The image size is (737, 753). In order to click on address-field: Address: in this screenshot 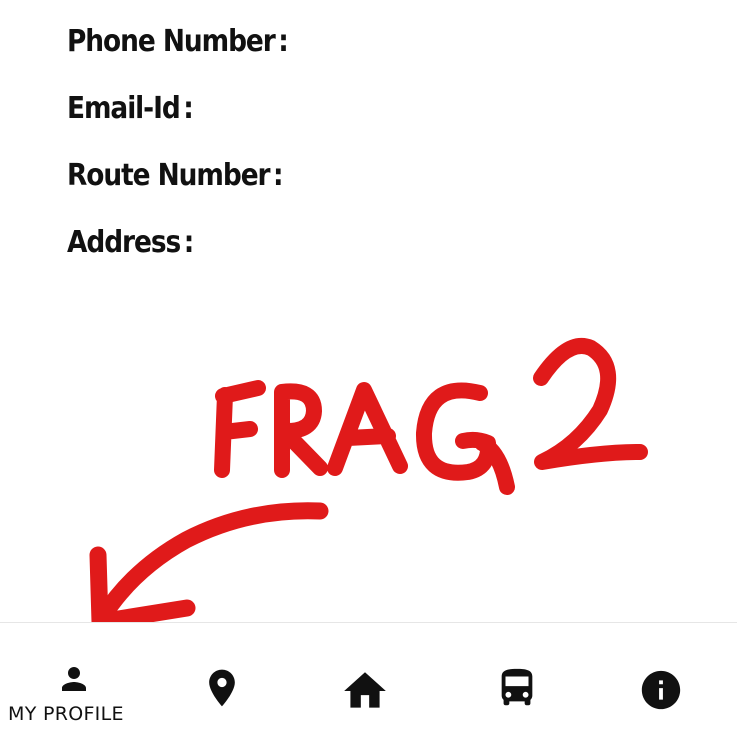, I will do `click(131, 242)`.